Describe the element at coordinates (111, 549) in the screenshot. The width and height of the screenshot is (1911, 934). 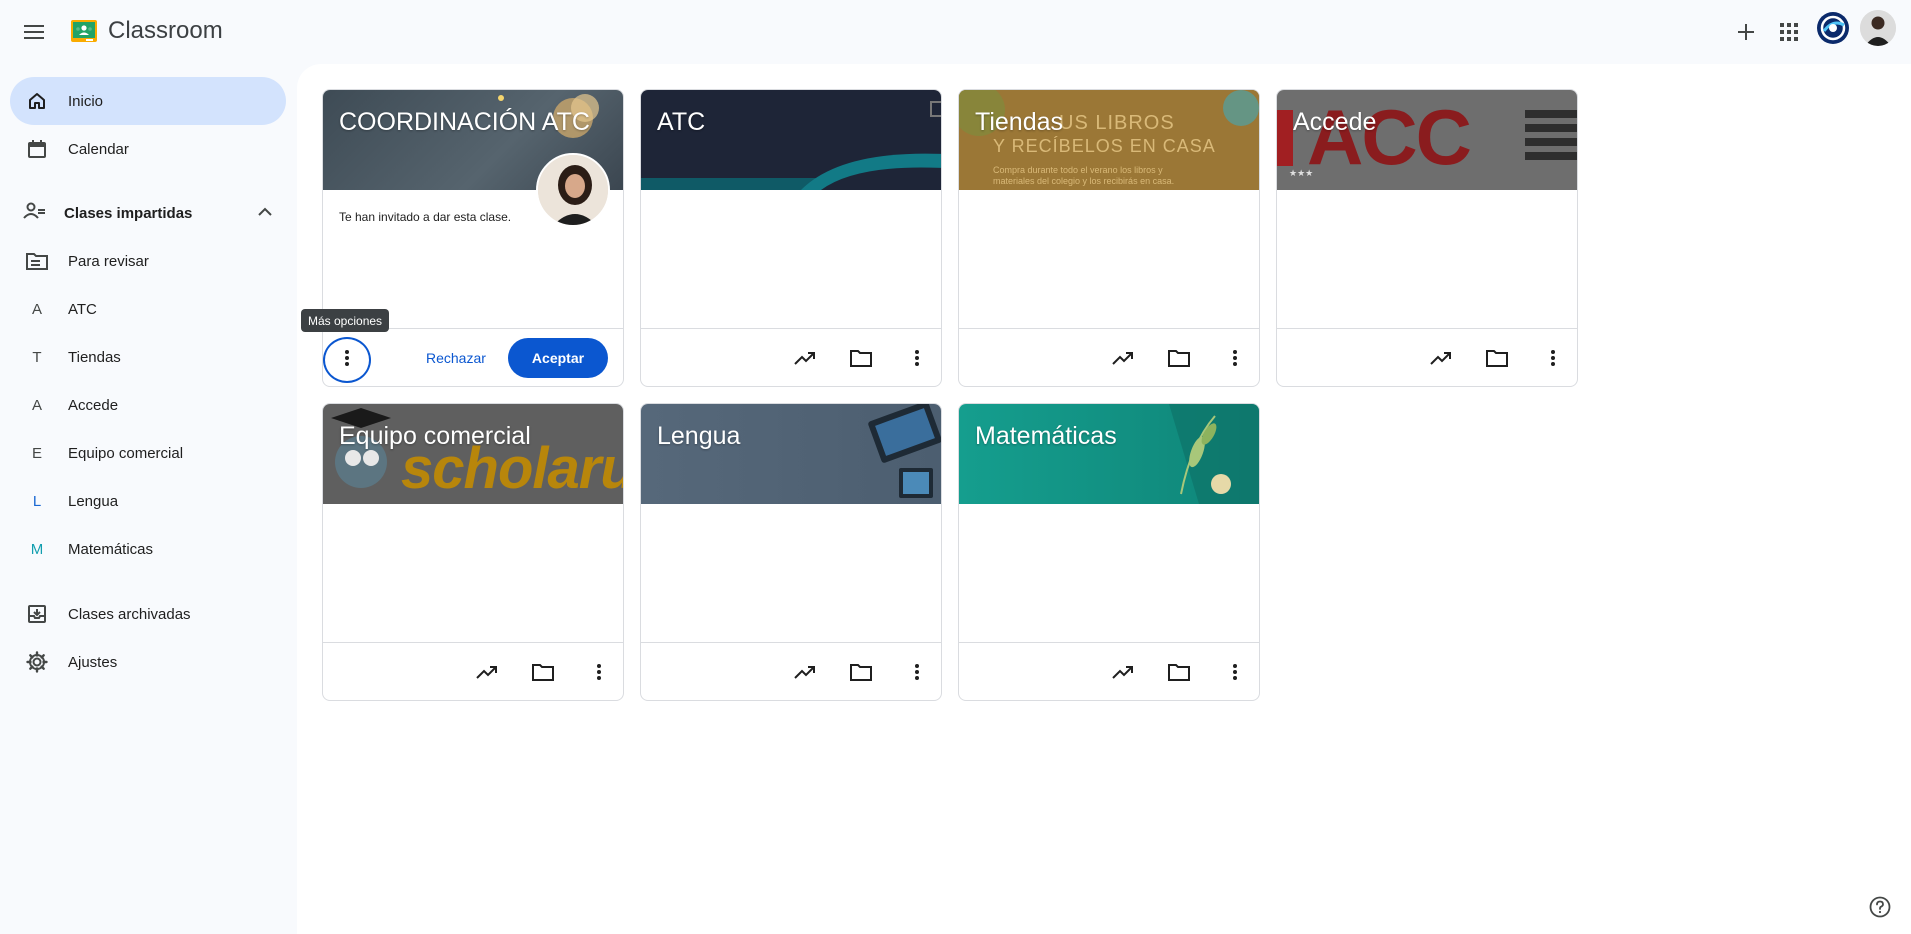
I see `sidebar-item-label: Matemáticas` at that location.